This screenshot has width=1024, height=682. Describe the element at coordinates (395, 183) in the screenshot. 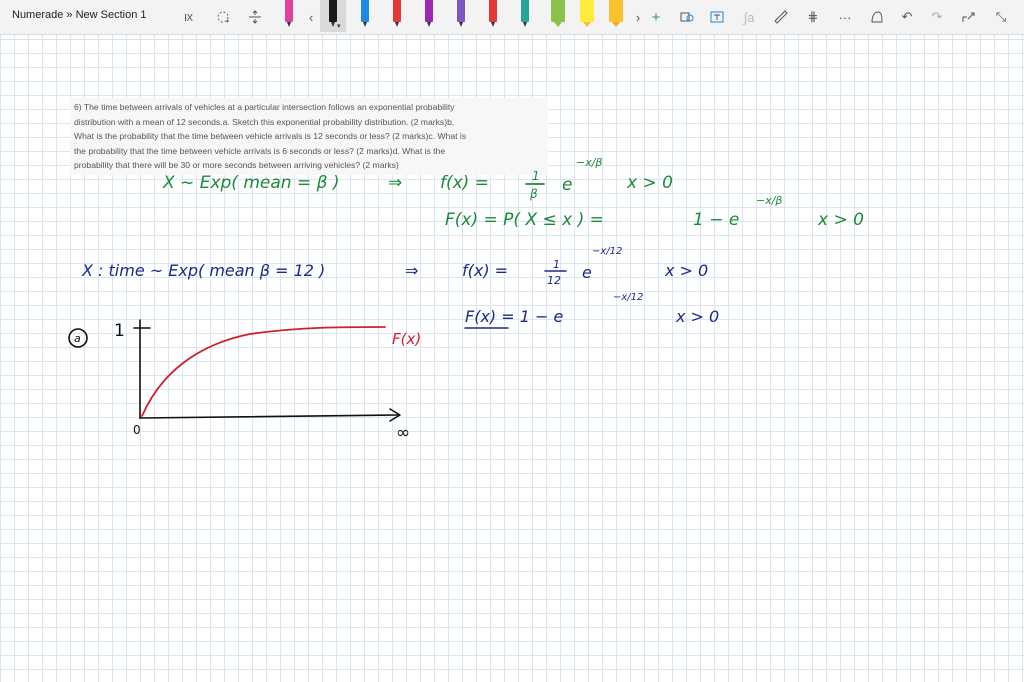

I see `green-arrow1: ⇒` at that location.